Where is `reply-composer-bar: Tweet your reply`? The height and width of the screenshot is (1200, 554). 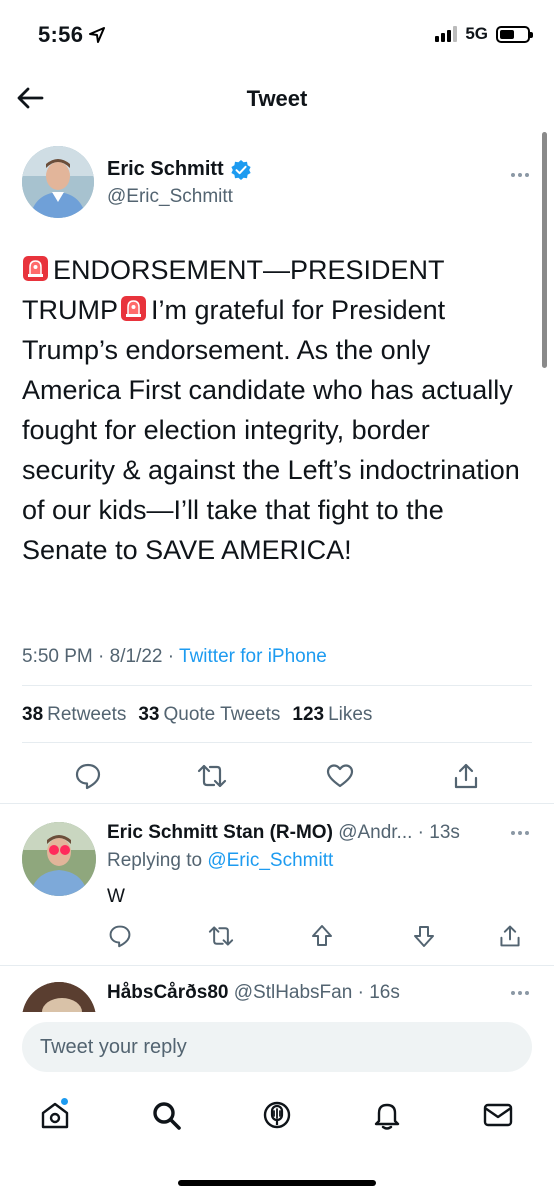 reply-composer-bar: Tweet your reply is located at coordinates (277, 1048).